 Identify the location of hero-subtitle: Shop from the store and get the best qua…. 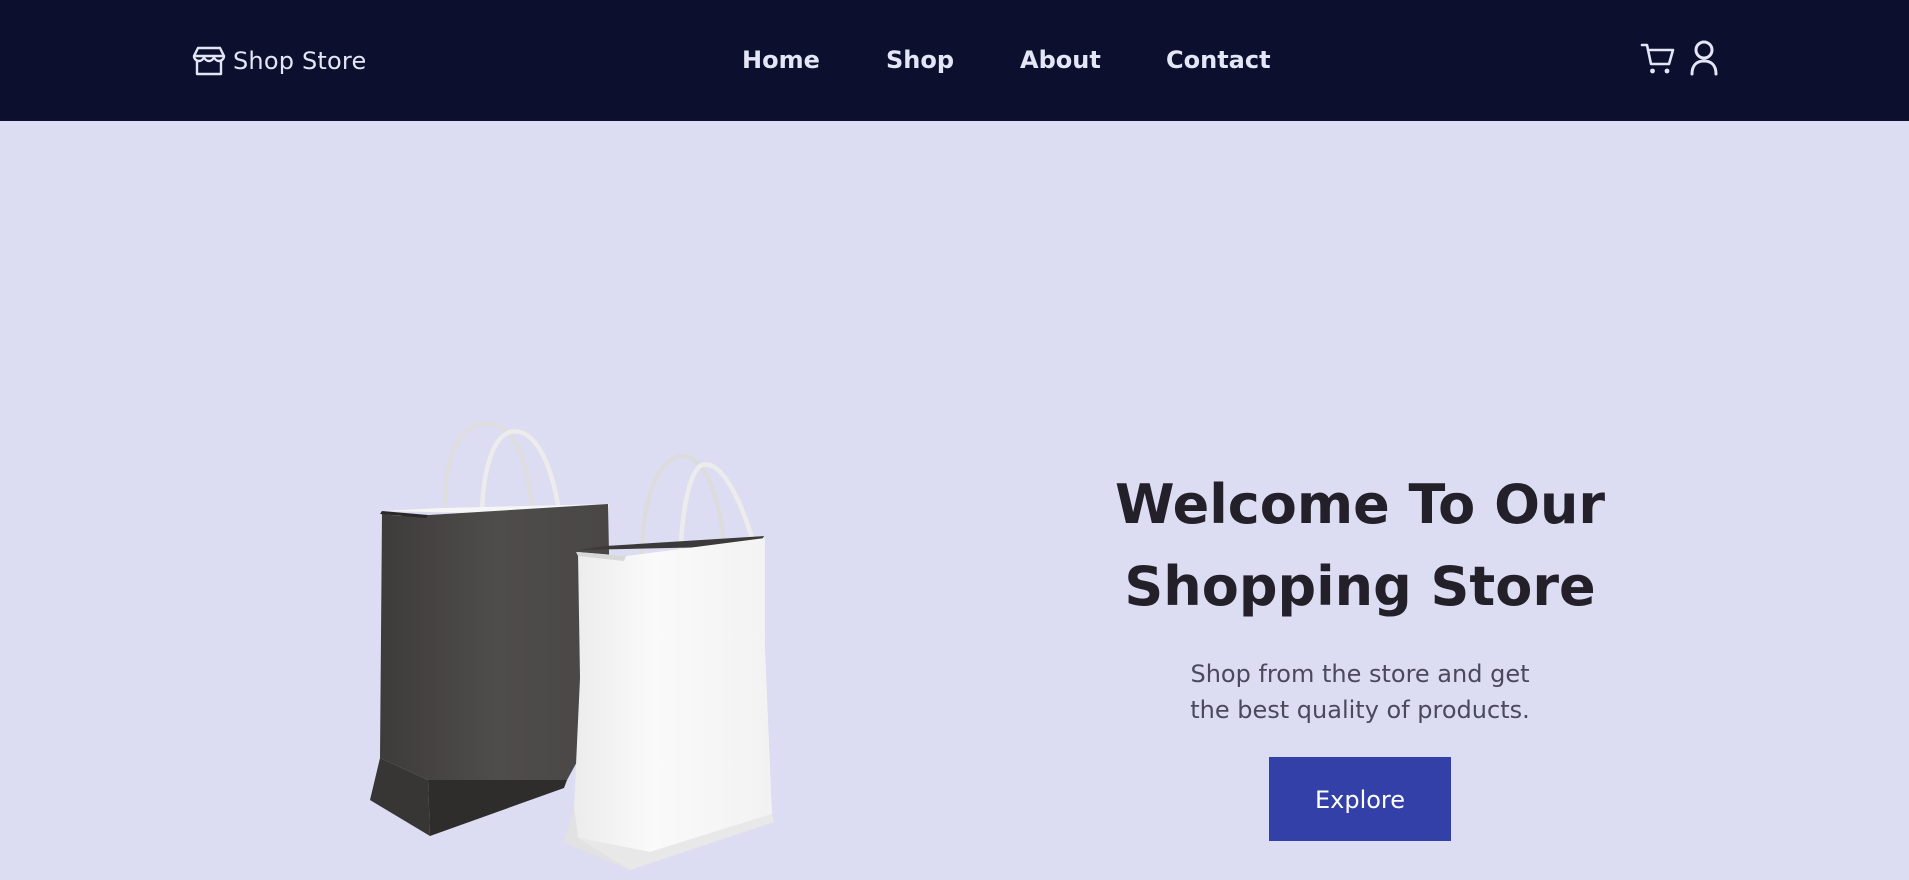
(1360, 692).